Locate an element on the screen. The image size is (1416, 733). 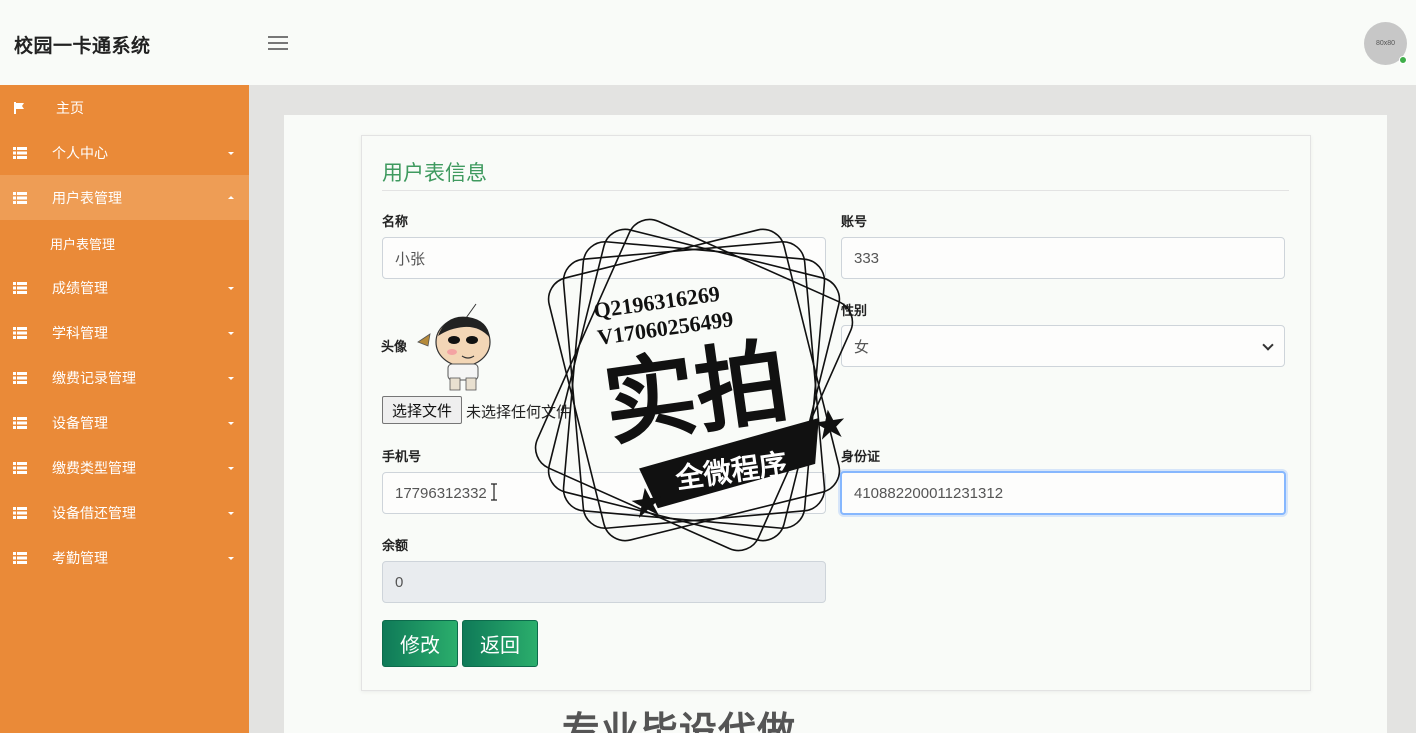
avatar: 80x80 is located at coordinates (1385, 43).